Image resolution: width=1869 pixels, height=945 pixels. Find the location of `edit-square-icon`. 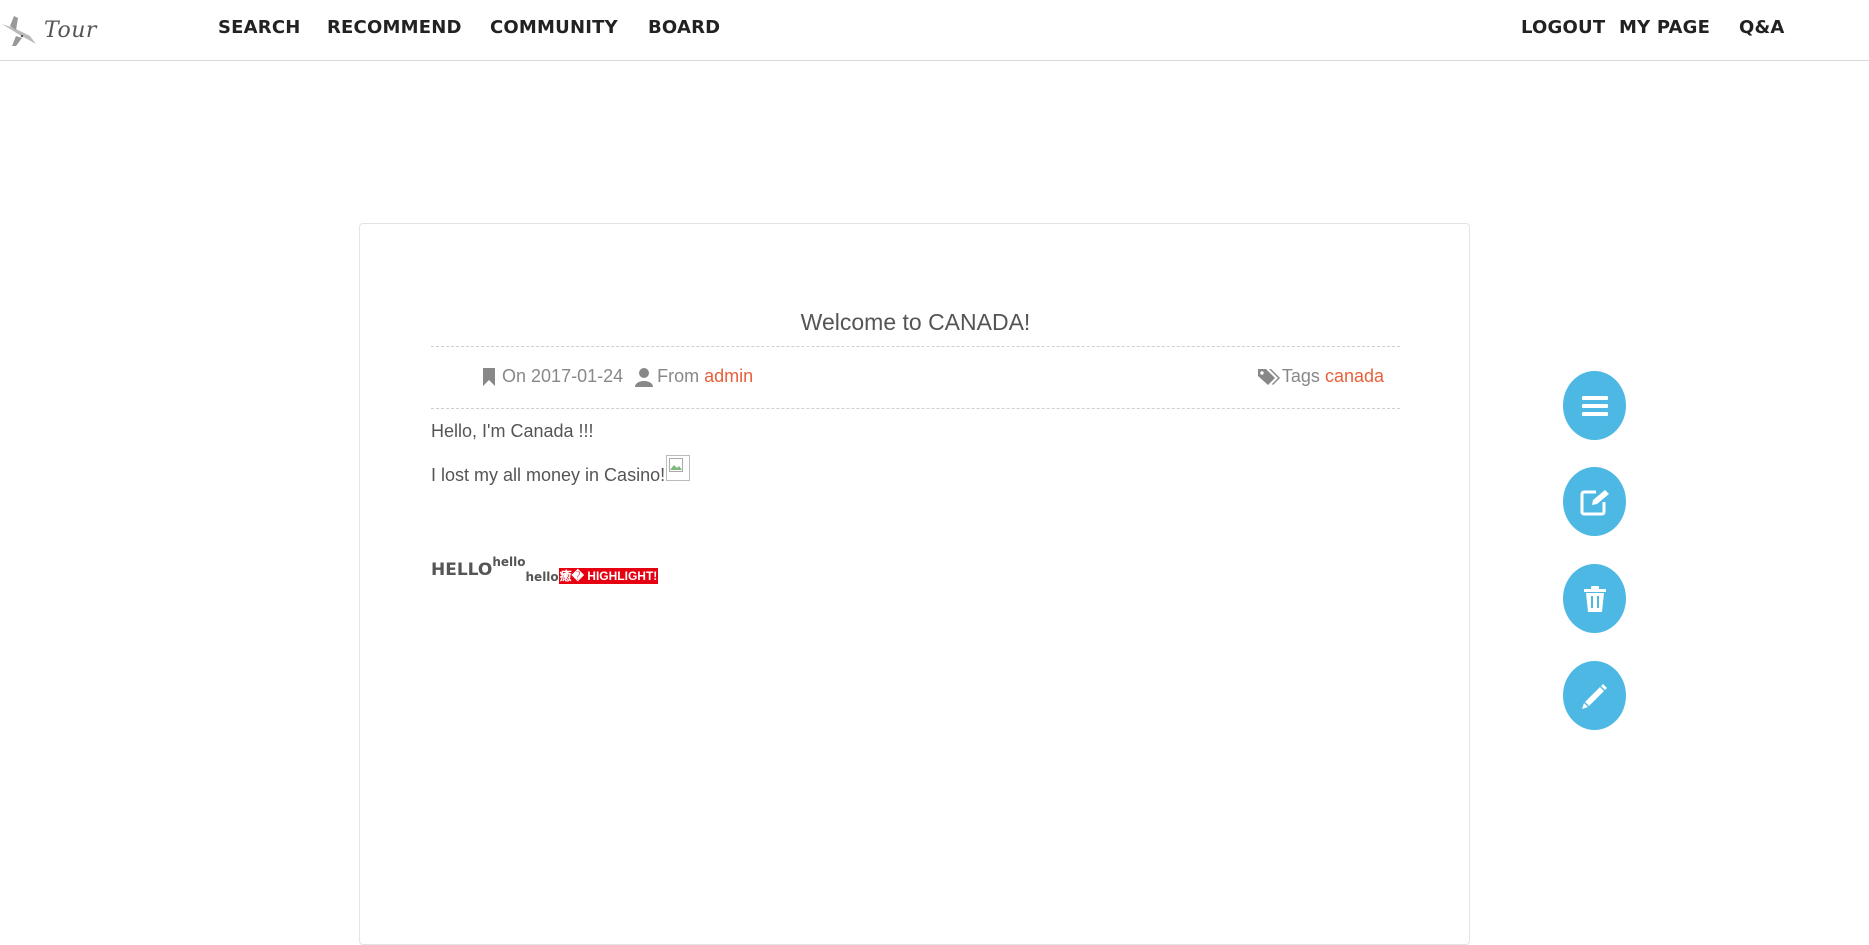

edit-square-icon is located at coordinates (1594, 502).